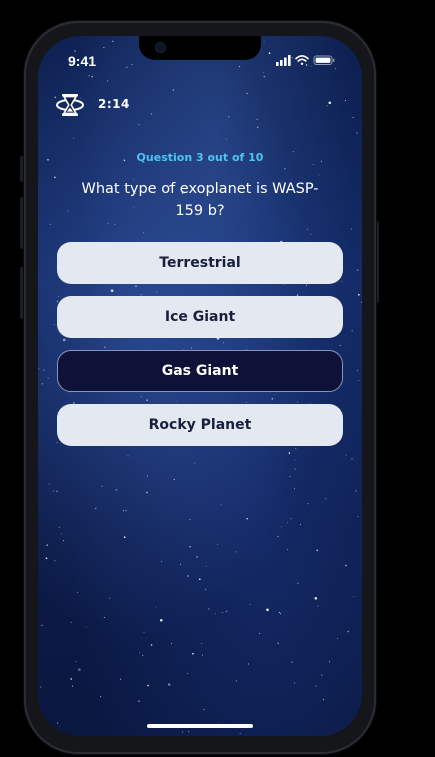 This screenshot has height=757, width=435. What do you see at coordinates (200, 726) in the screenshot?
I see `home-indicator` at bounding box center [200, 726].